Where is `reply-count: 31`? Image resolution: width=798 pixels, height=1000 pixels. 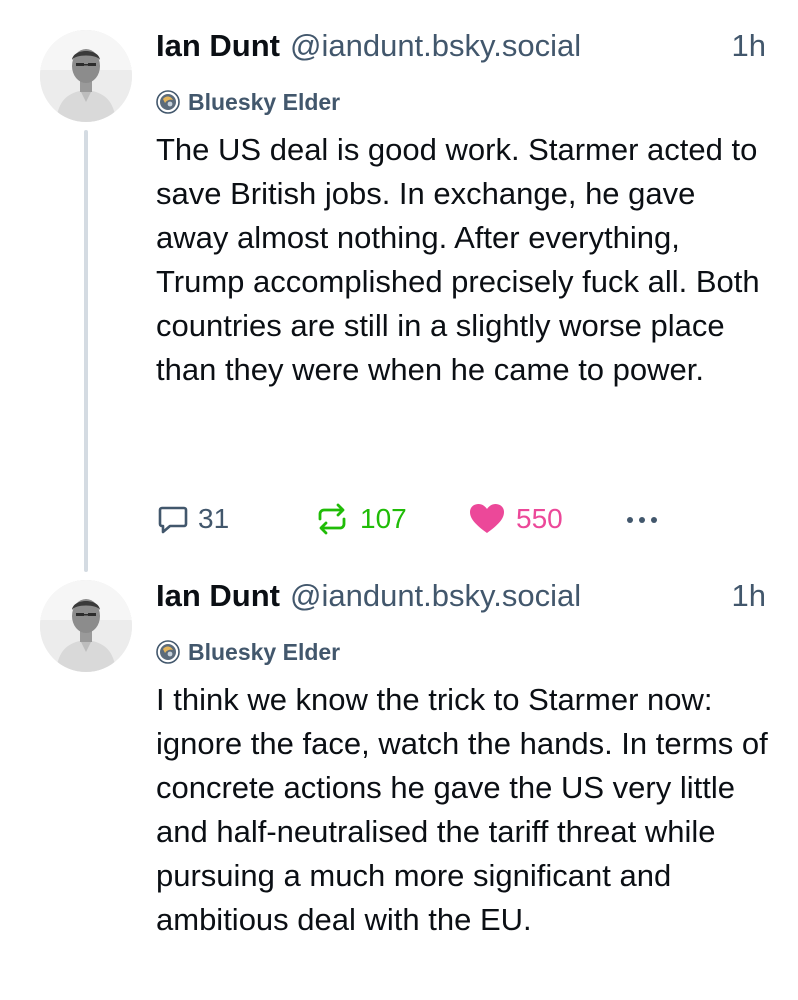 reply-count: 31 is located at coordinates (214, 518).